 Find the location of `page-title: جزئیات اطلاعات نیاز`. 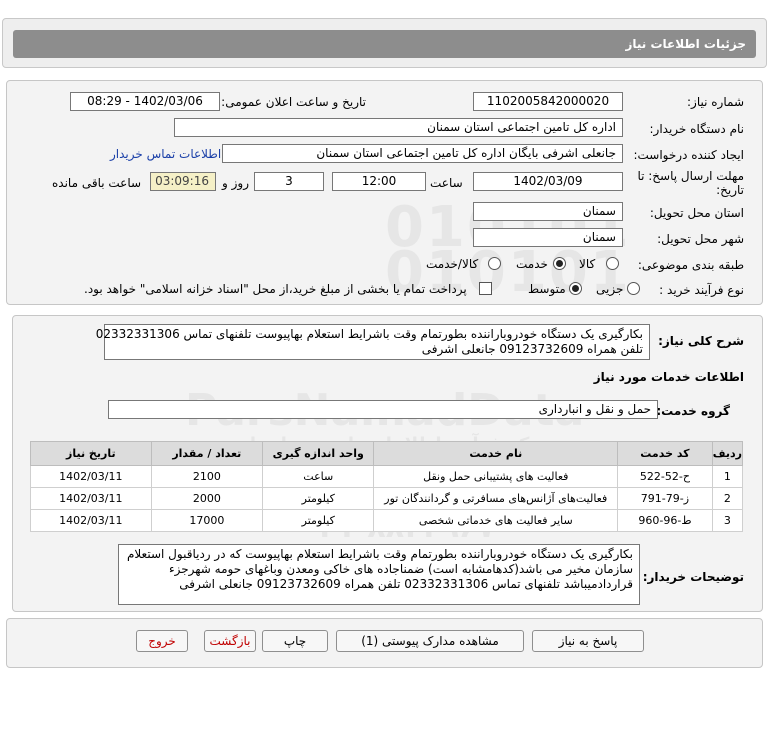

page-title: جزئیات اطلاعات نیاز is located at coordinates (384, 44).